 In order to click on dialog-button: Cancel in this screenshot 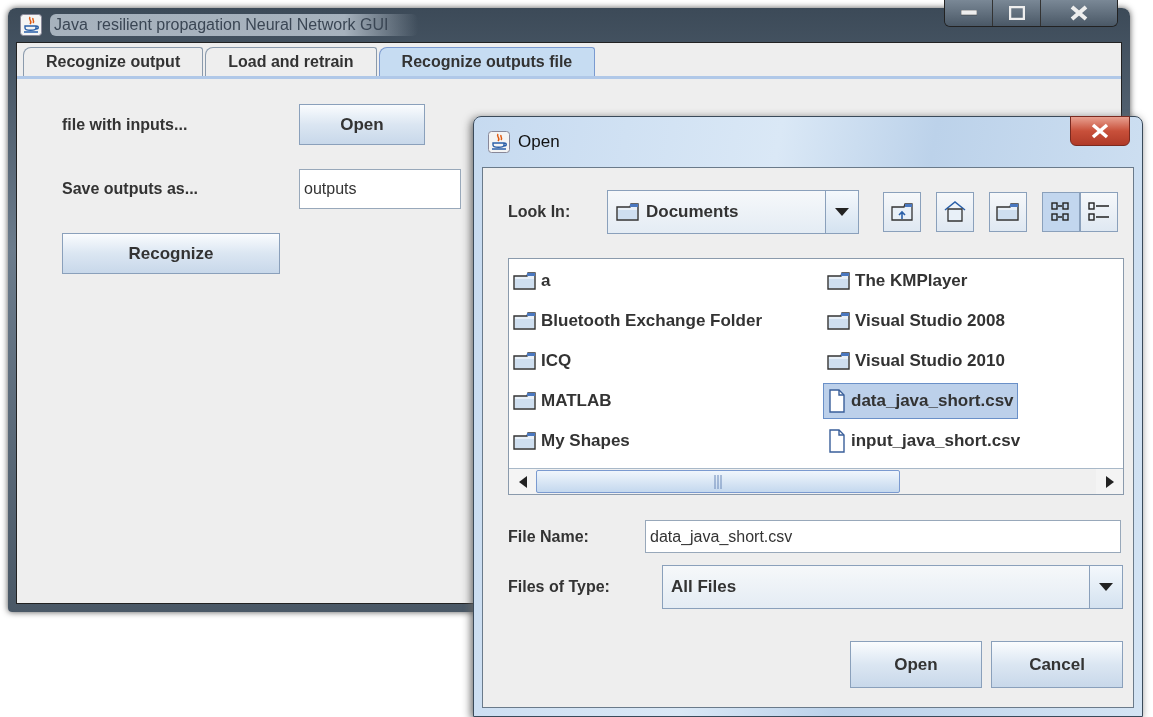, I will do `click(1057, 664)`.